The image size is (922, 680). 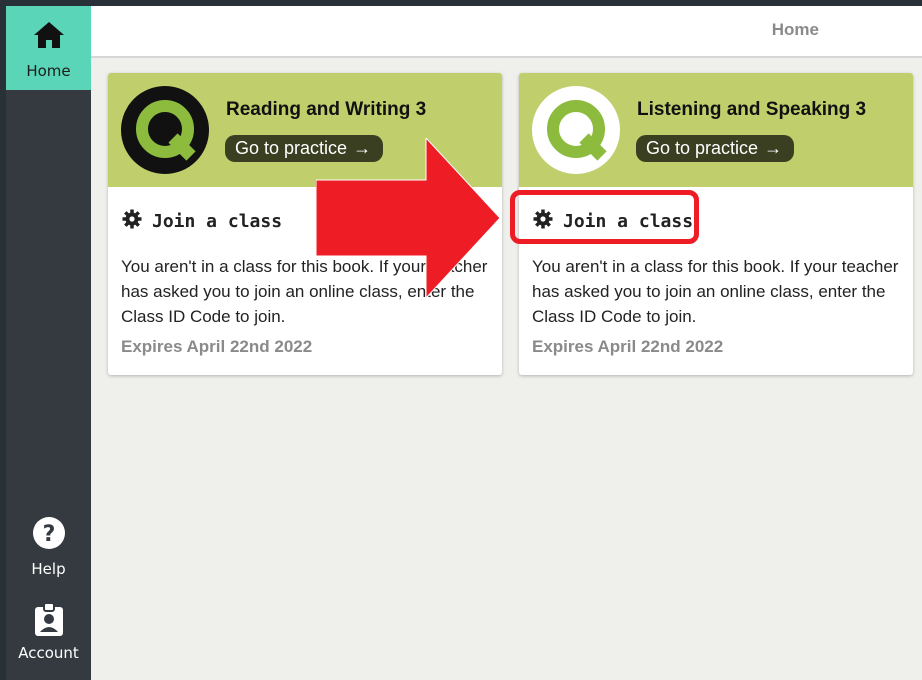 What do you see at coordinates (506, 32) in the screenshot?
I see `top-bar: Home` at bounding box center [506, 32].